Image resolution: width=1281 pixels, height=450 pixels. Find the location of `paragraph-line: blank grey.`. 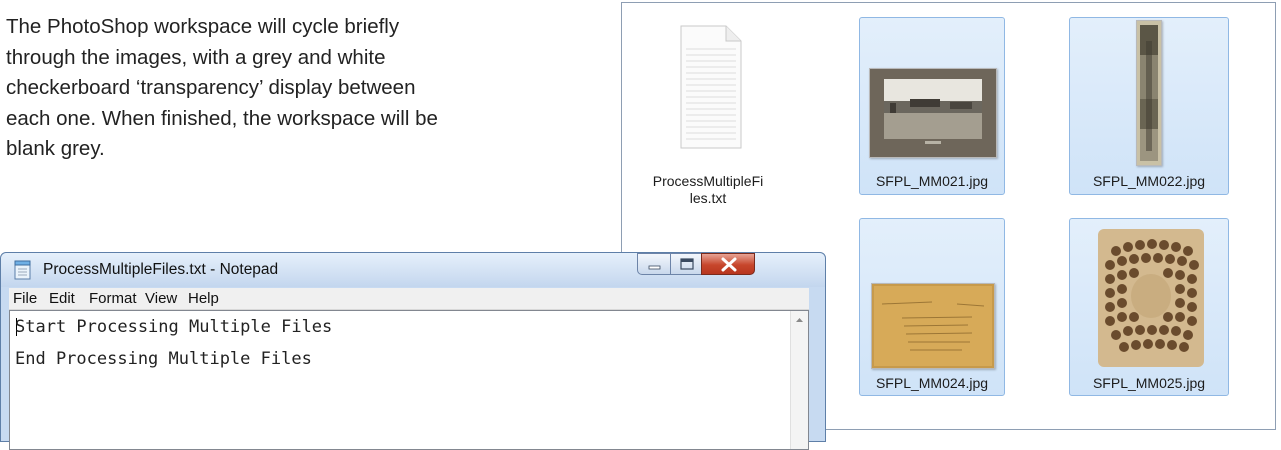

paragraph-line: blank grey. is located at coordinates (55, 149).